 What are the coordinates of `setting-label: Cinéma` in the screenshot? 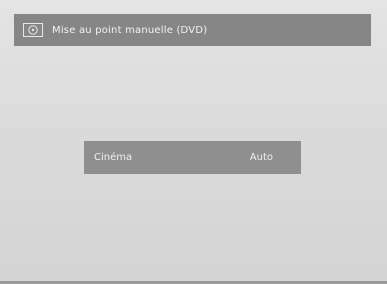 It's located at (113, 157).